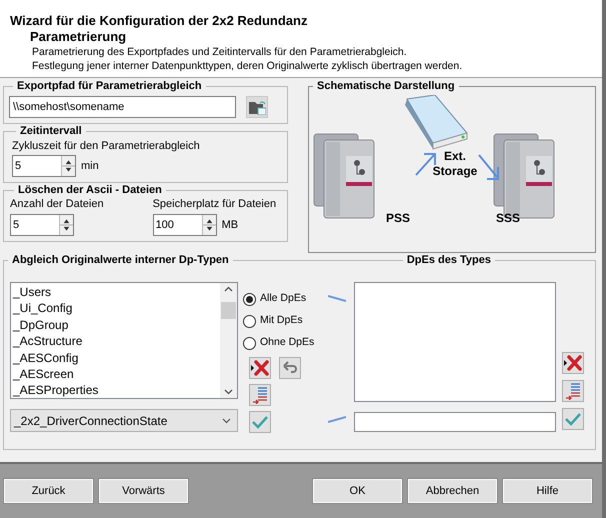 The width and height of the screenshot is (606, 518). What do you see at coordinates (164, 225) in the screenshot?
I see `spin-value: 100` at bounding box center [164, 225].